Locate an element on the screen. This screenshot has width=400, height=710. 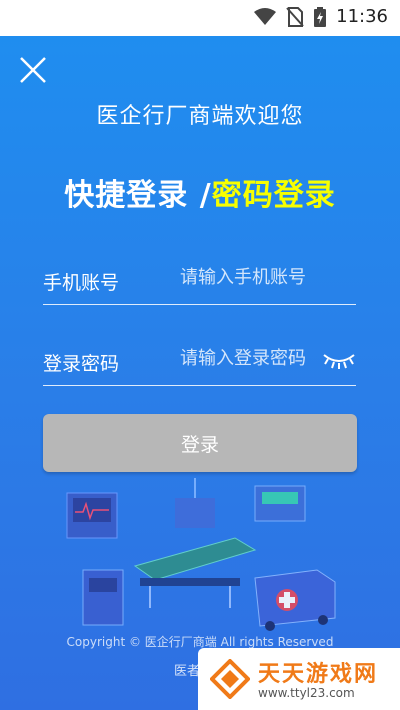
no-sim-icon is located at coordinates (295, 16).